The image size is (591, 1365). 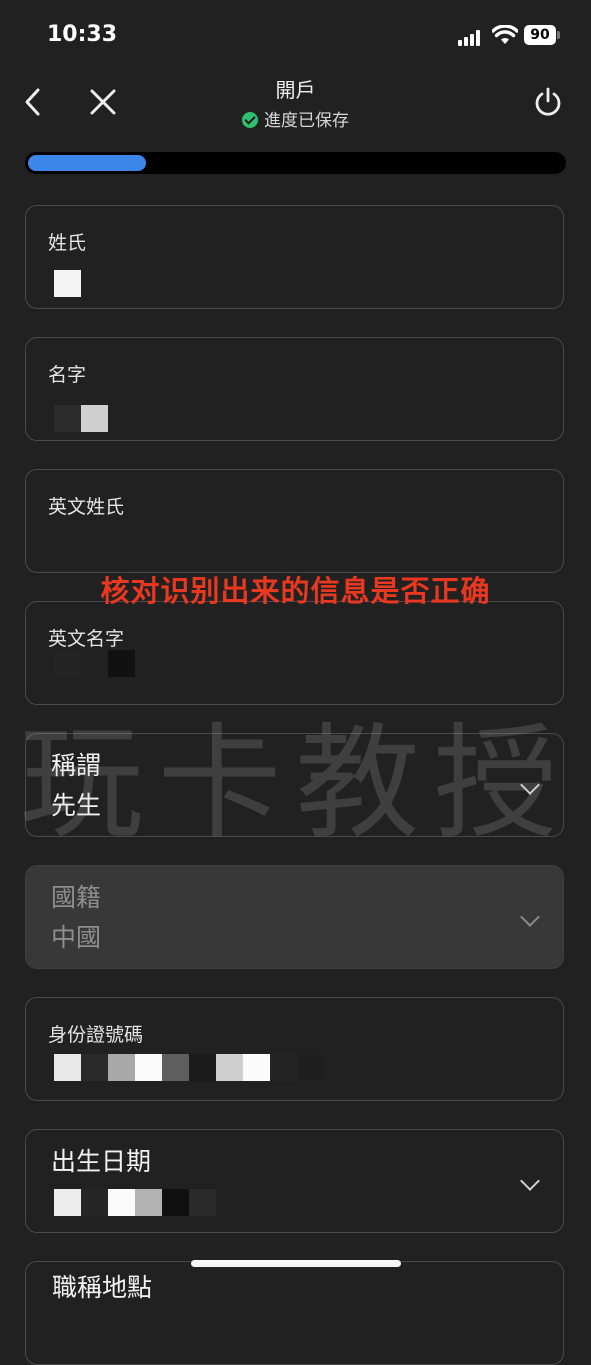 I want to click on nationality-label: 國籍, so click(x=76, y=897).